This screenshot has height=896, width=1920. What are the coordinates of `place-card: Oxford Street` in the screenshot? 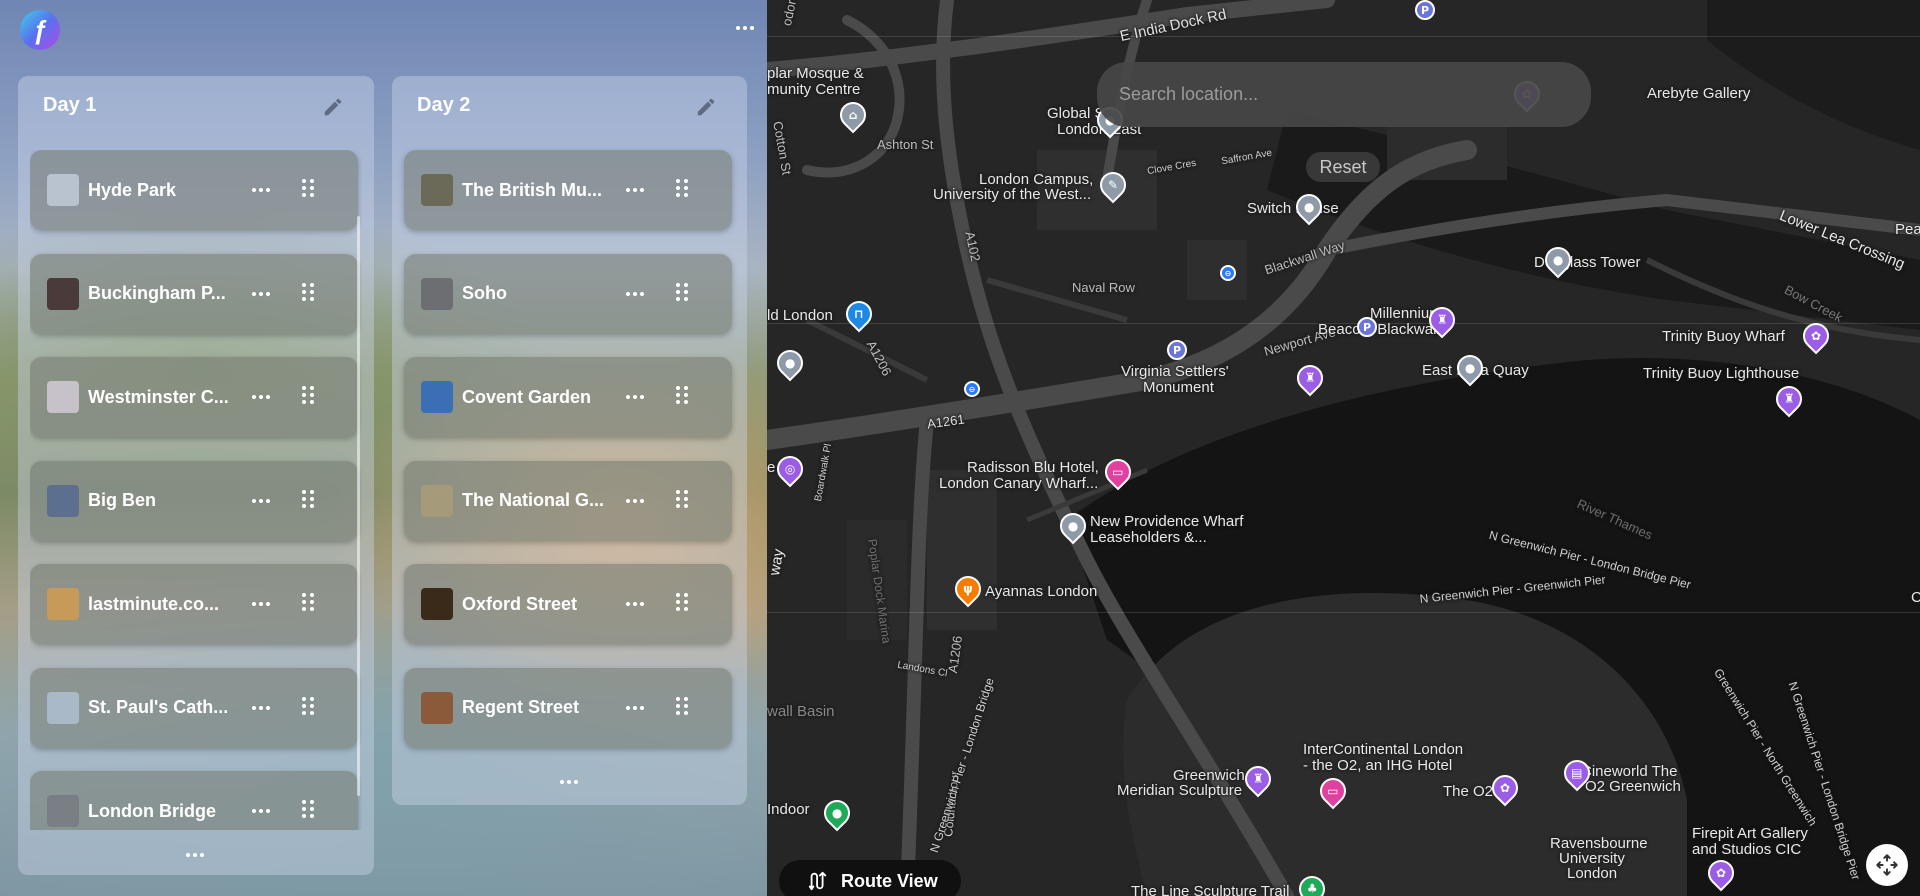 It's located at (568, 604).